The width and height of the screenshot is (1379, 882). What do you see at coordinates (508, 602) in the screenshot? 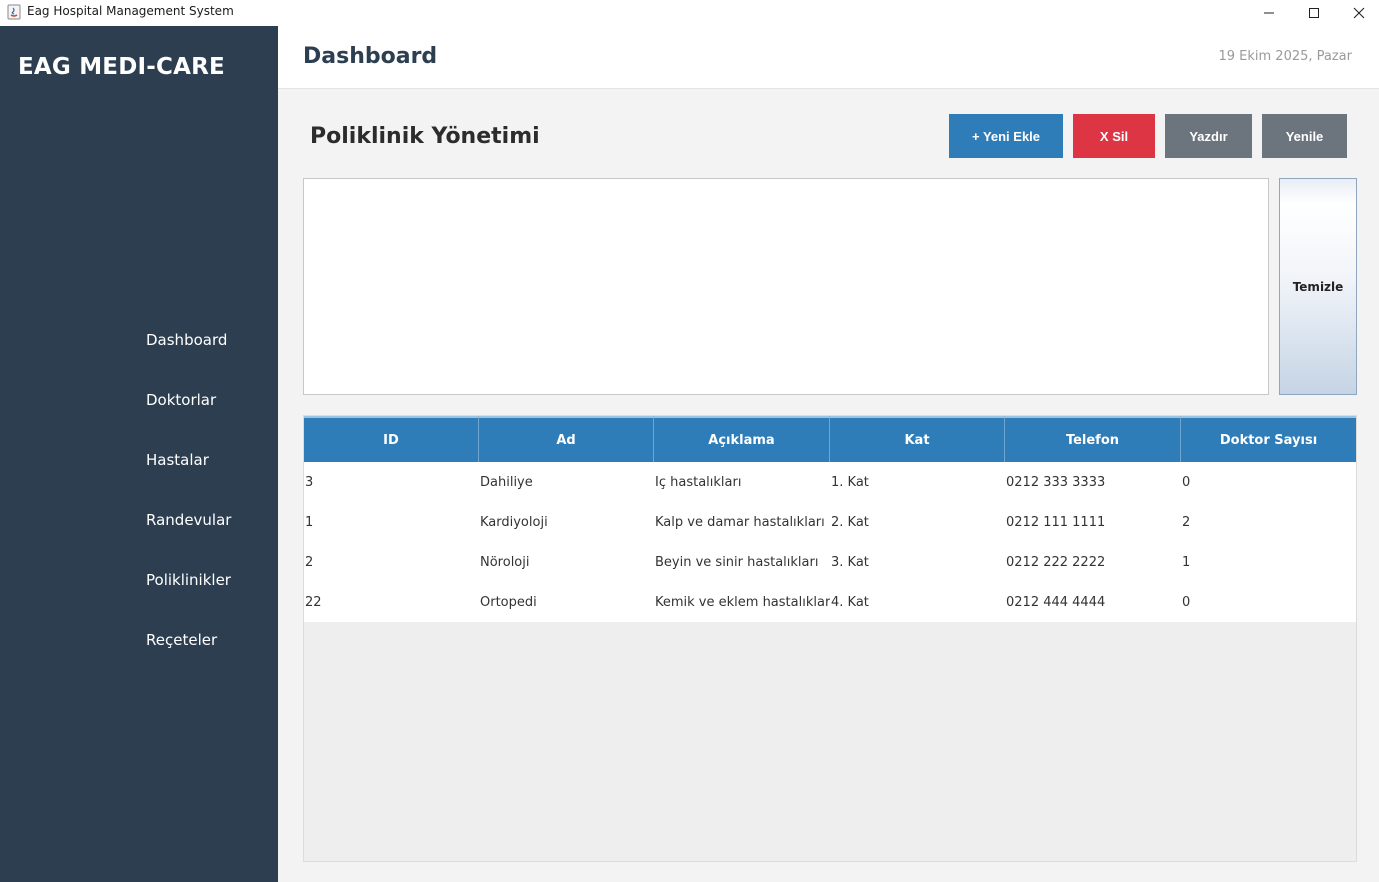
I see `cell-ad: Ortopedi` at bounding box center [508, 602].